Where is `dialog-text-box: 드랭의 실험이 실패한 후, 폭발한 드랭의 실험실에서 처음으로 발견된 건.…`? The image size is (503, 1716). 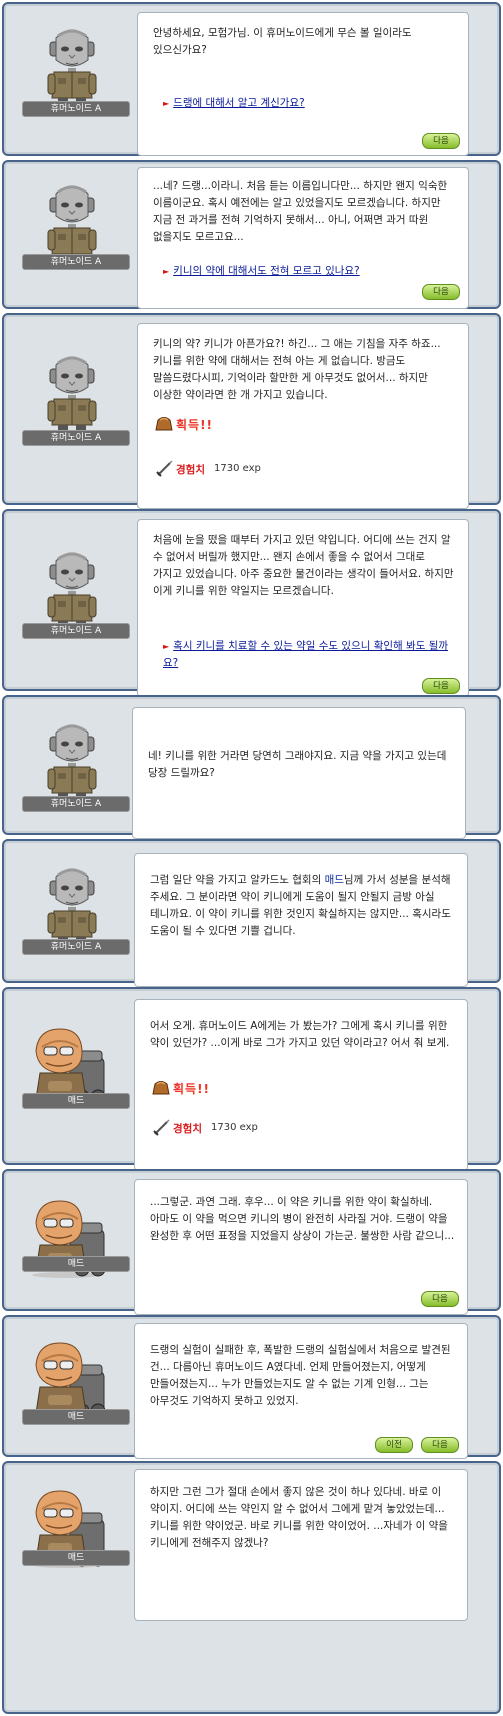 dialog-text-box: 드랭의 실험이 실패한 후, 폭발한 드랭의 실험실에서 처음으로 발견된 건.… is located at coordinates (301, 1391).